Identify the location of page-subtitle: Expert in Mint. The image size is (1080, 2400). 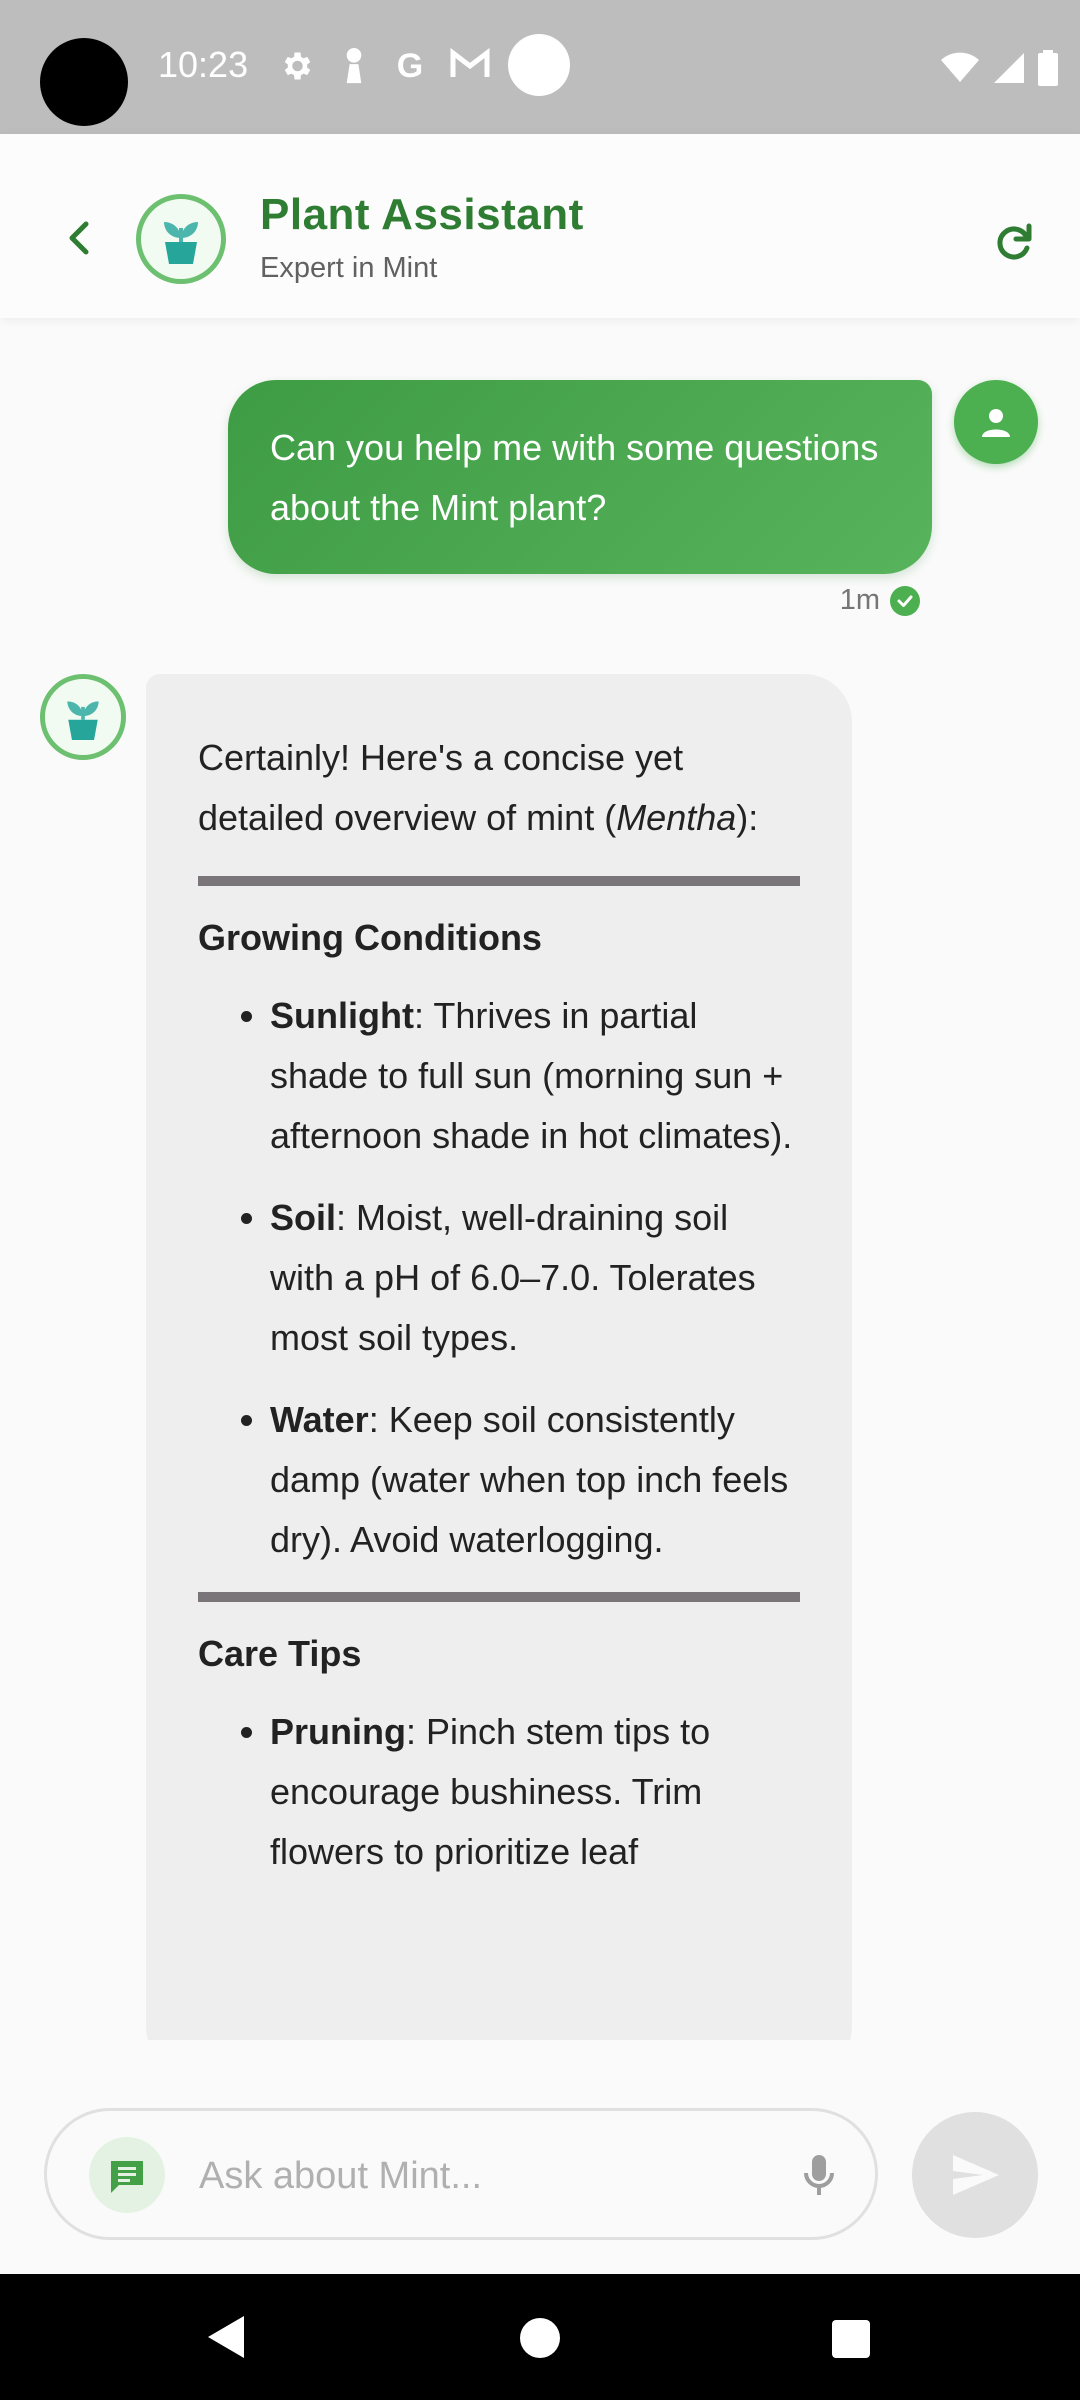
(349, 268).